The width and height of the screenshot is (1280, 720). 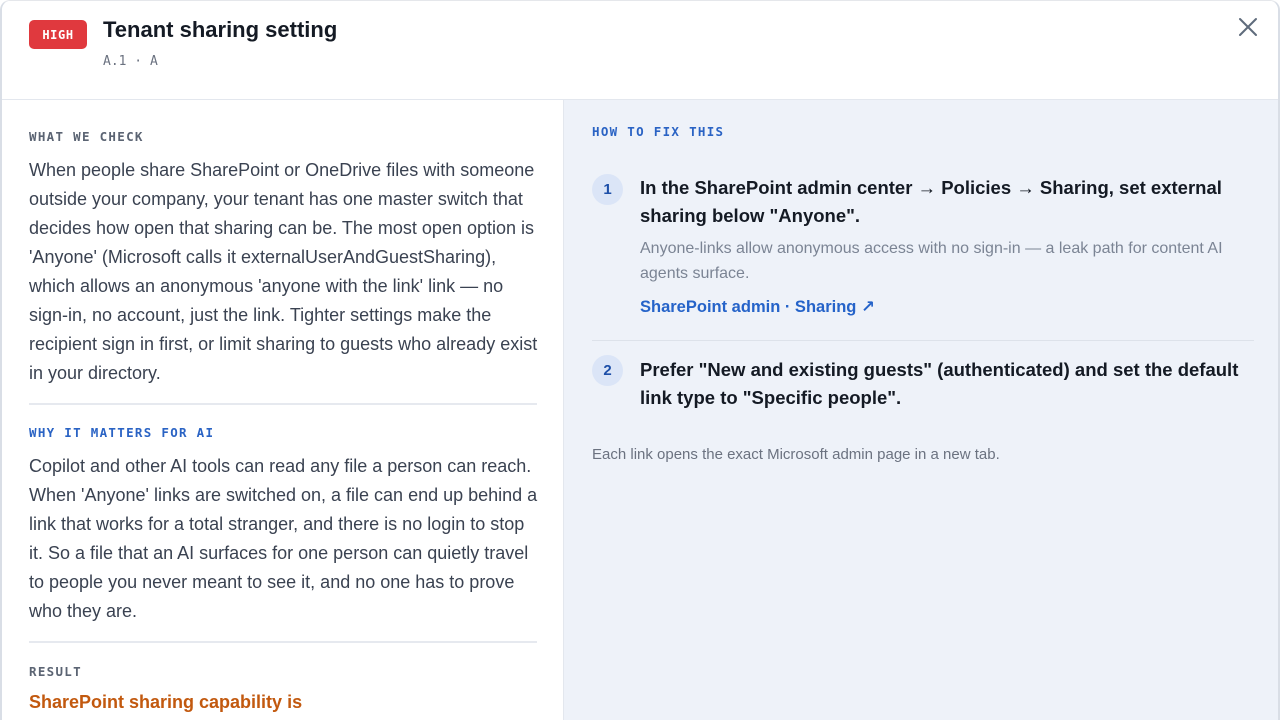 I want to click on close-icon, so click(x=1248, y=27).